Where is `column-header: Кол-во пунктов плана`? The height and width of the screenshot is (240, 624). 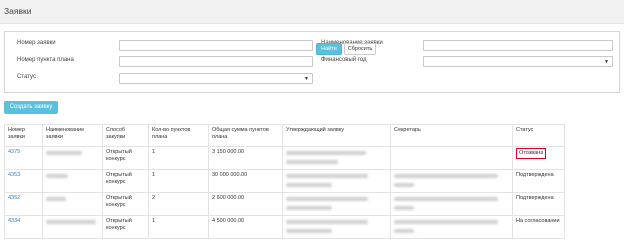
column-header: Кол-во пунктов плана is located at coordinates (178, 135).